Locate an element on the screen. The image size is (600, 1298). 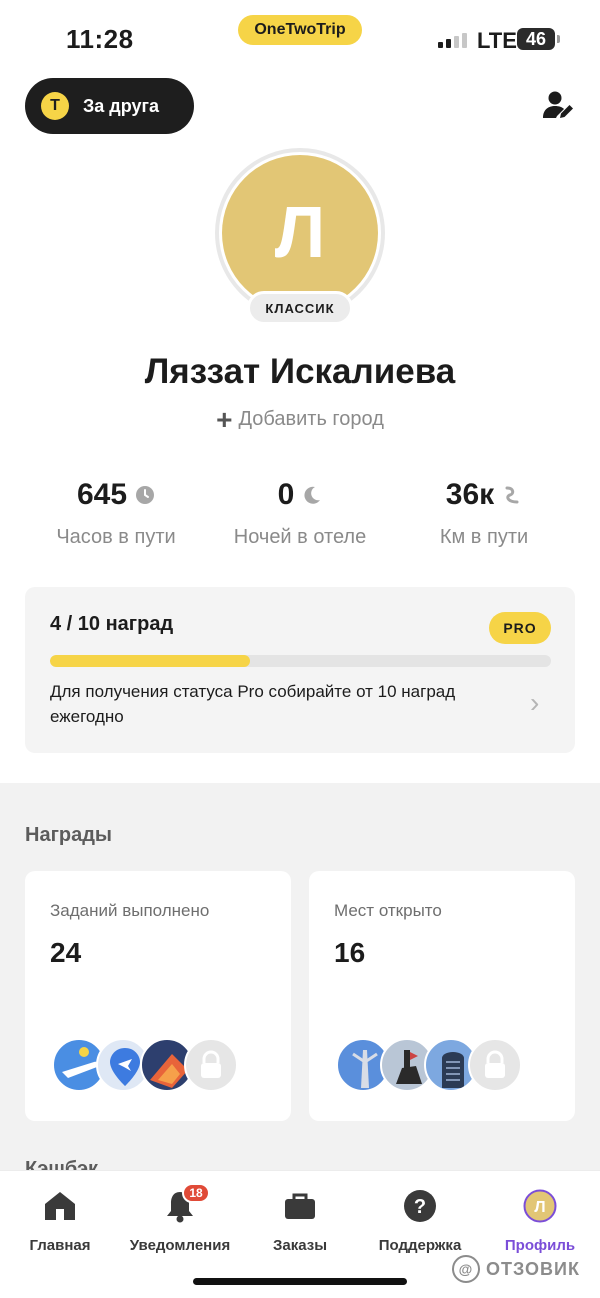
nav-profile: Л Профиль is located at coordinates (540, 1221).